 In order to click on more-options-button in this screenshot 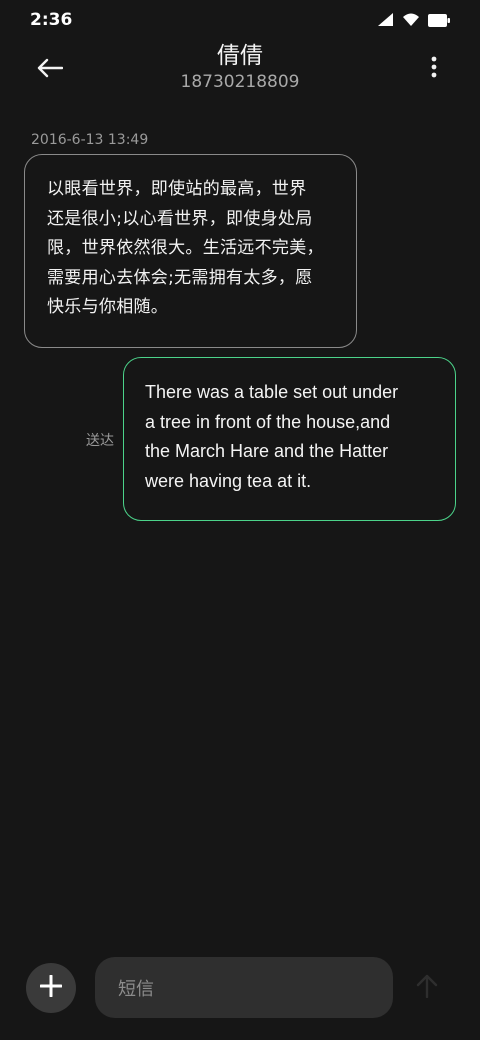, I will do `click(434, 69)`.